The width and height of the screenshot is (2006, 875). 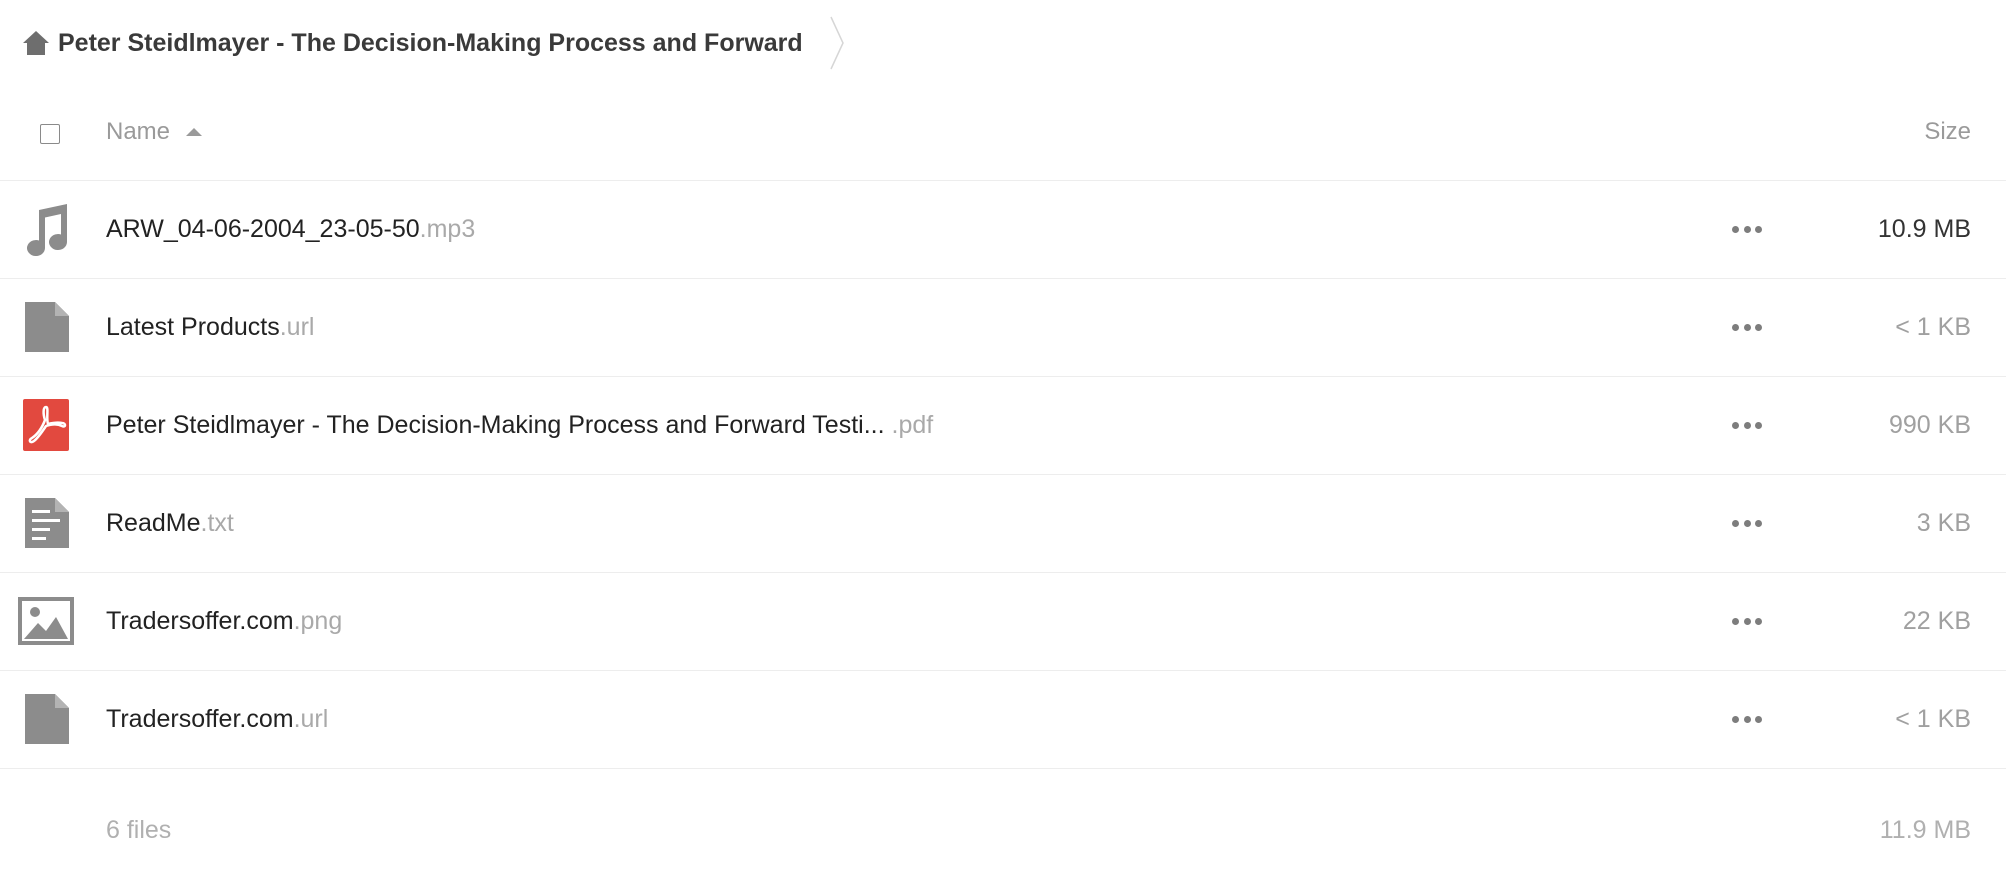 What do you see at coordinates (1936, 621) in the screenshot?
I see `file-size: 22 KB` at bounding box center [1936, 621].